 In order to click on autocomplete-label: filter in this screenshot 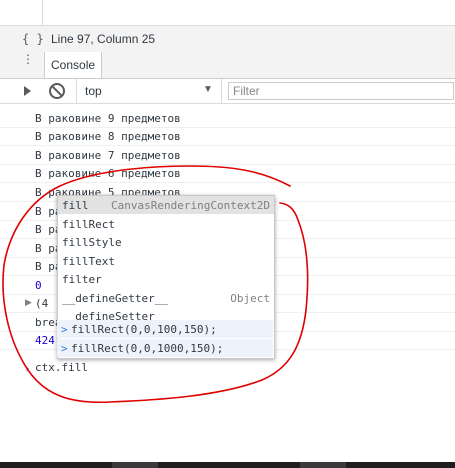, I will do `click(82, 279)`.